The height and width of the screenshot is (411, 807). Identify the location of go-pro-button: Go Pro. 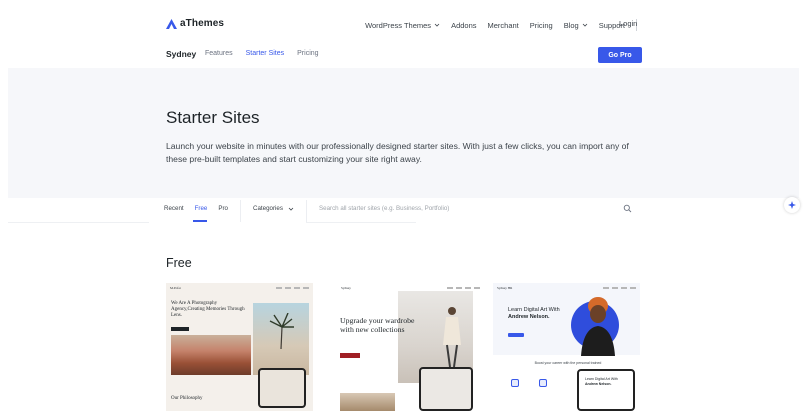
(620, 55).